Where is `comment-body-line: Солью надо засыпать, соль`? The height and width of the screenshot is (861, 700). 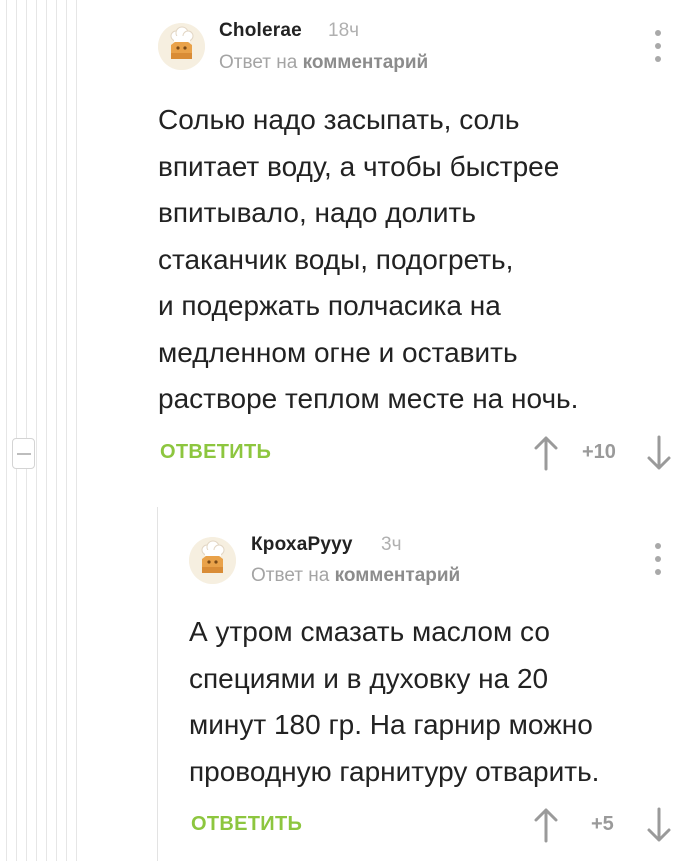
comment-body-line: Солью надо засыпать, соль is located at coordinates (339, 119).